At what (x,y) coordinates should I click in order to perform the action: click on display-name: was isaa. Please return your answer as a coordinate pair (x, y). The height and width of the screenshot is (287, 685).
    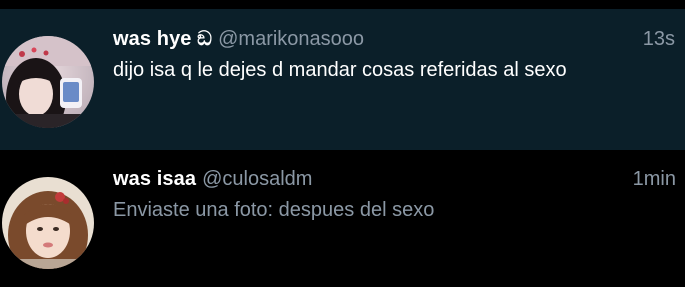
    Looking at the image, I should click on (155, 179).